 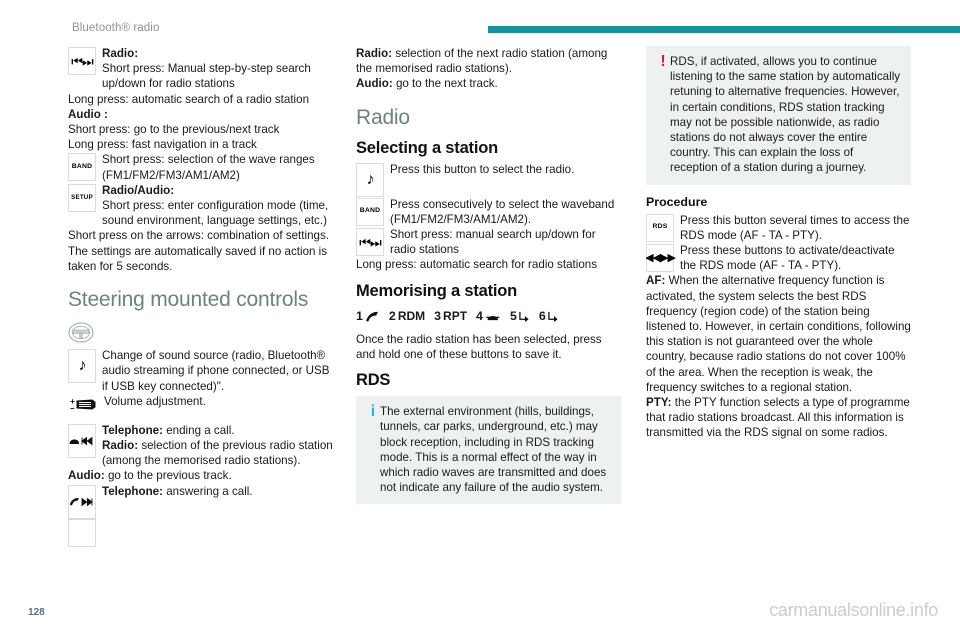 I want to click on header-rule, so click(x=724, y=29).